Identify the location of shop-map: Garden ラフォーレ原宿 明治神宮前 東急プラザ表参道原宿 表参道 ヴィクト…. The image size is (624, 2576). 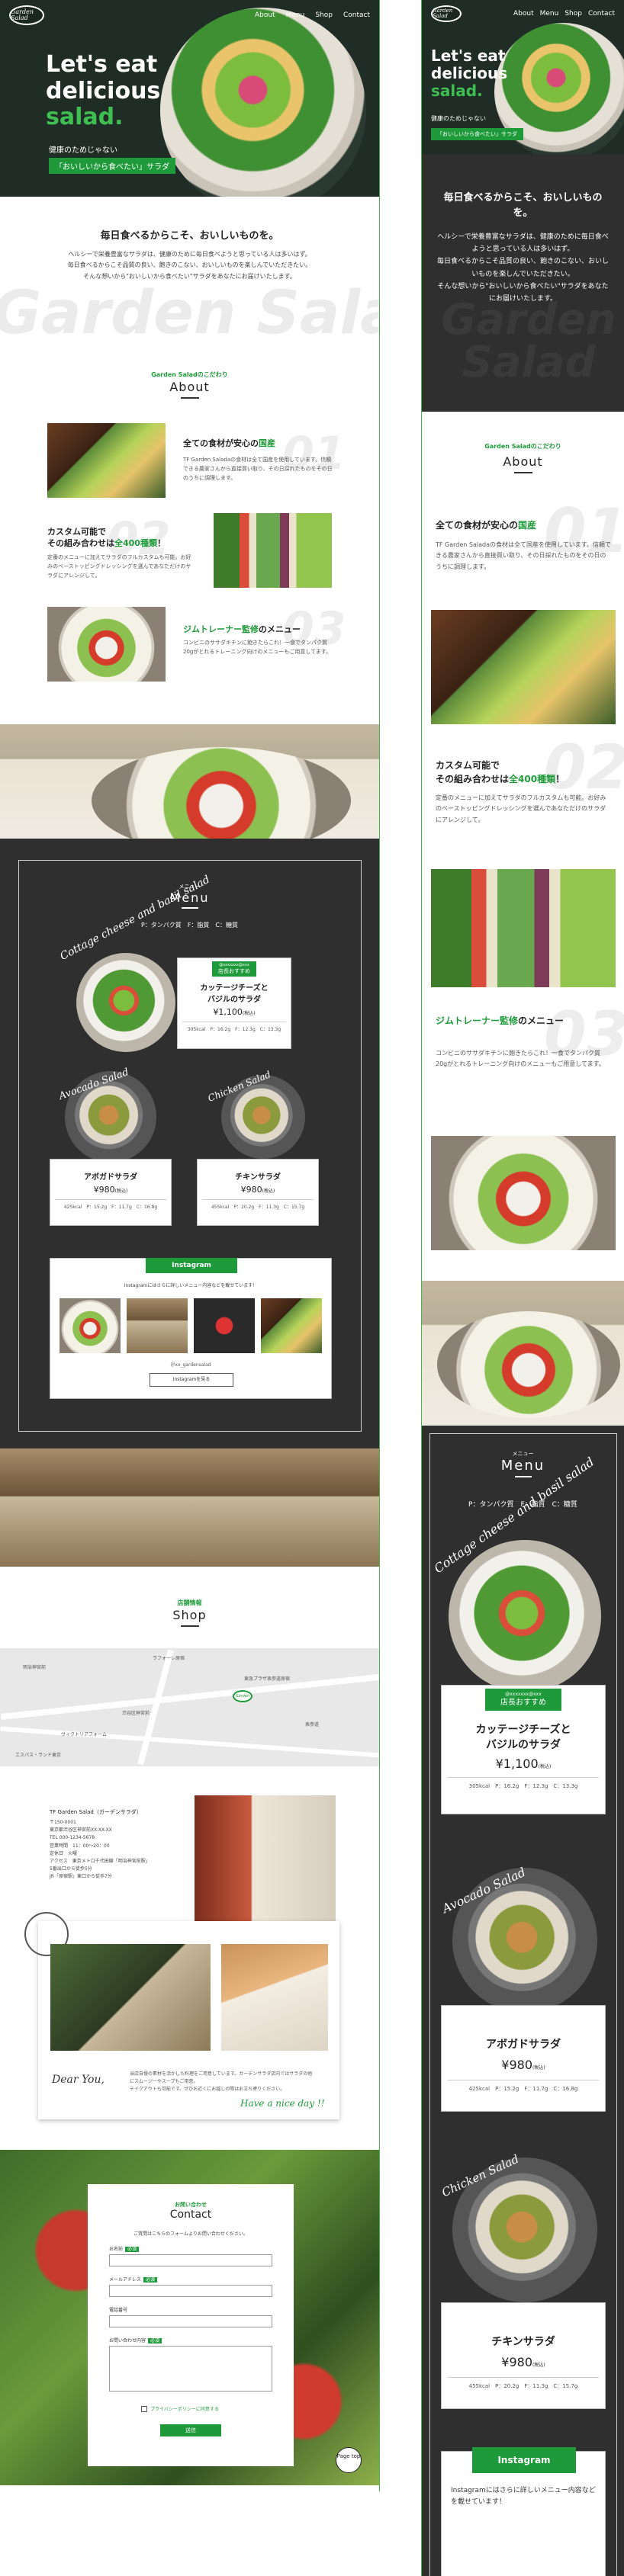
(189, 1707).